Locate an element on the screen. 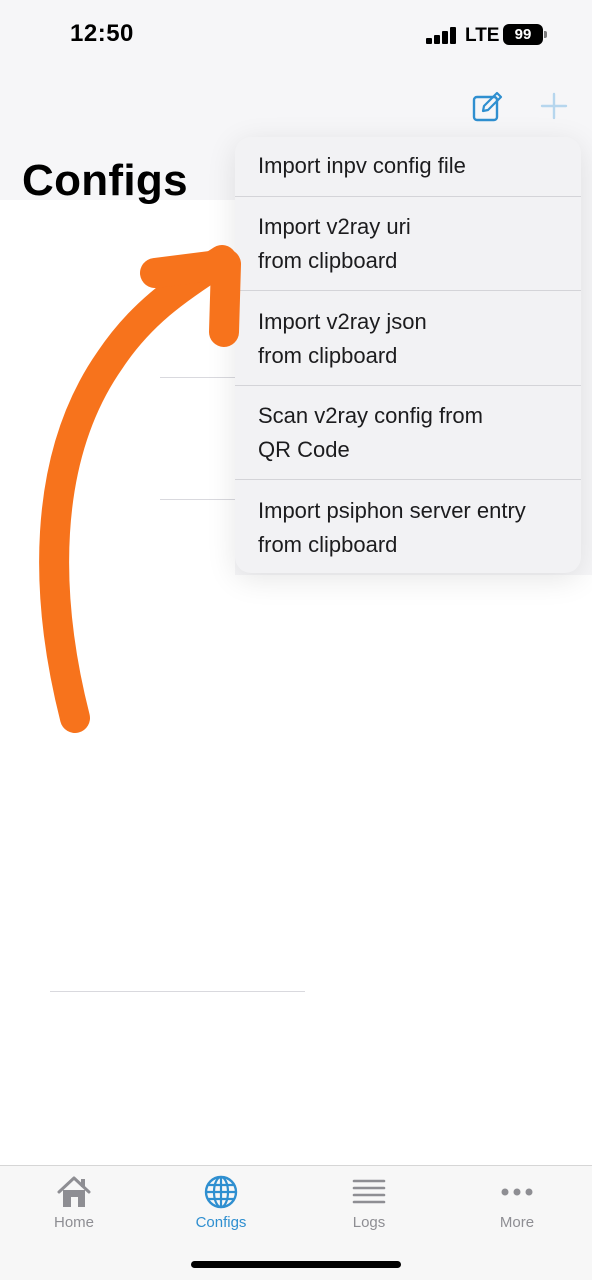 The image size is (592, 1280). globe-icon is located at coordinates (221, 1192).